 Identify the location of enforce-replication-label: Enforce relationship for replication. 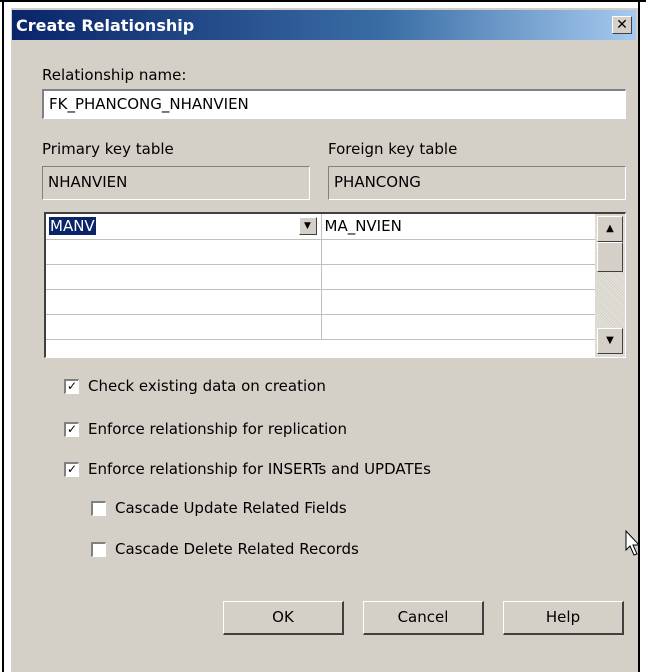
(217, 429).